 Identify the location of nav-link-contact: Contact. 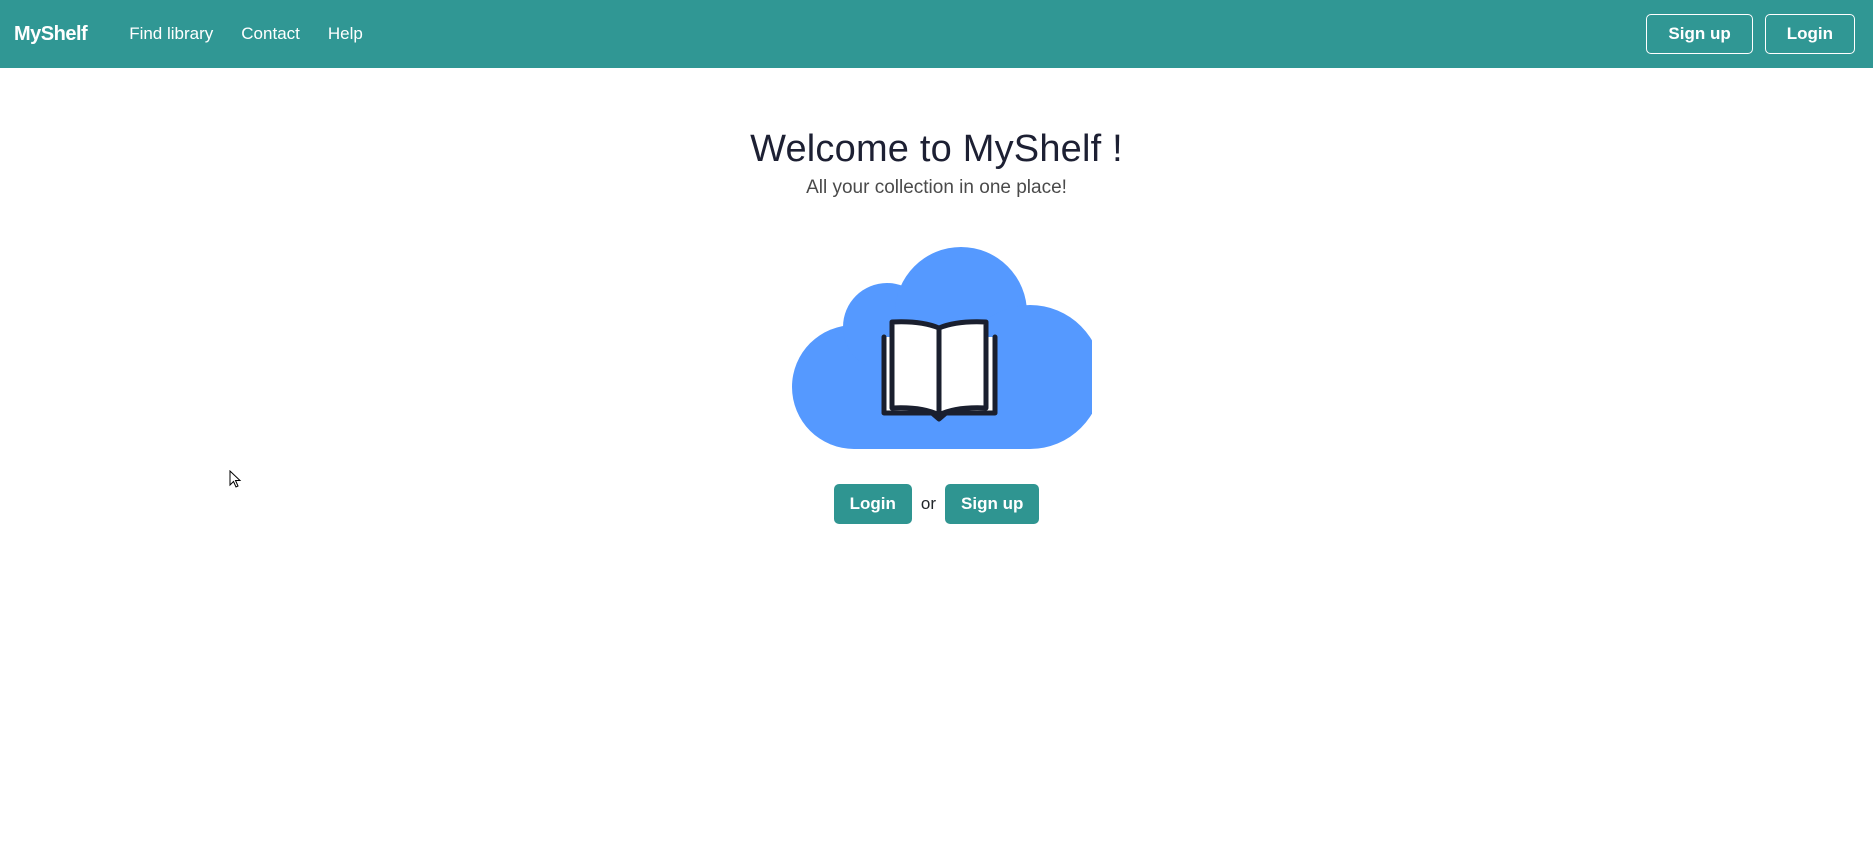
(270, 34).